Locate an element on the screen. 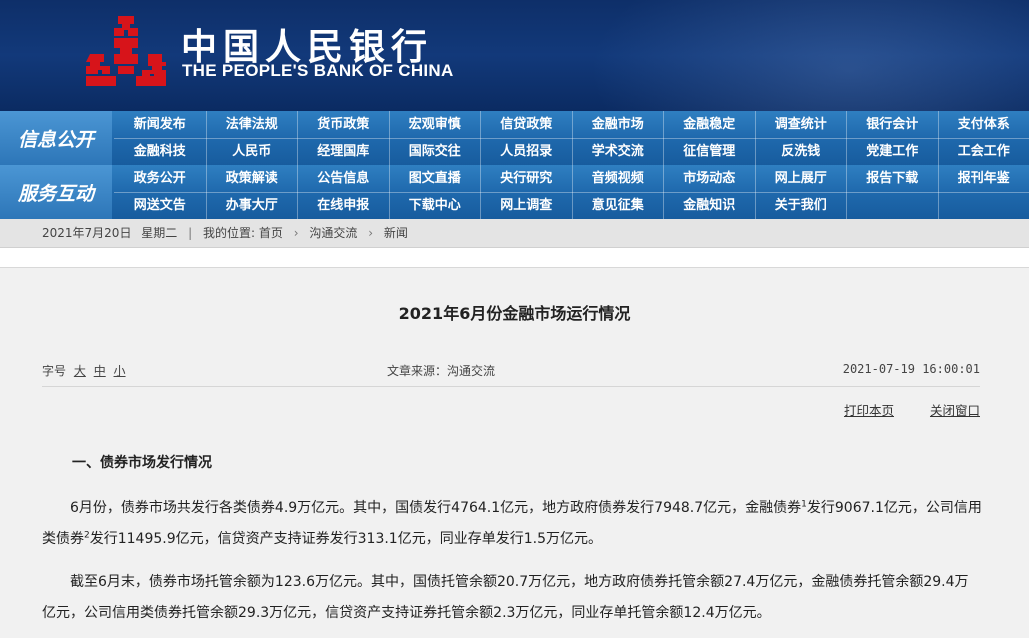 This screenshot has width=1029, height=638. content-top-strip is located at coordinates (514, 258).